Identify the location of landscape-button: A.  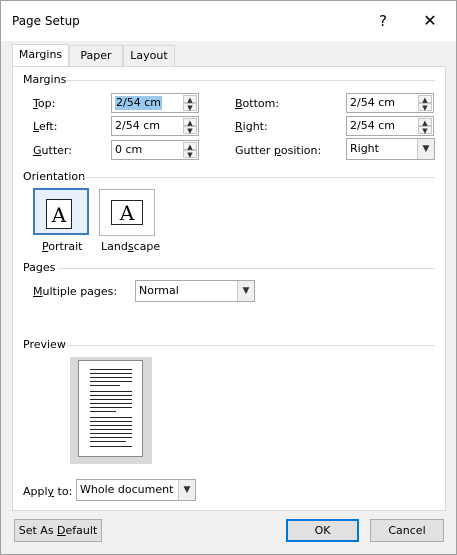
(127, 212).